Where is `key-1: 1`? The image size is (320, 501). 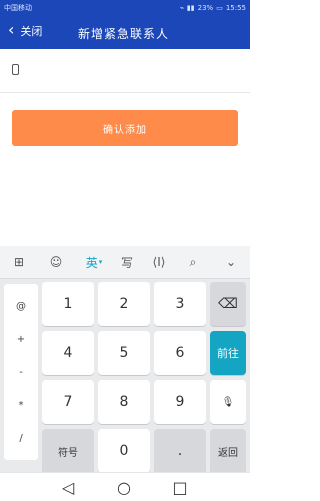
key-1: 1 is located at coordinates (68, 304).